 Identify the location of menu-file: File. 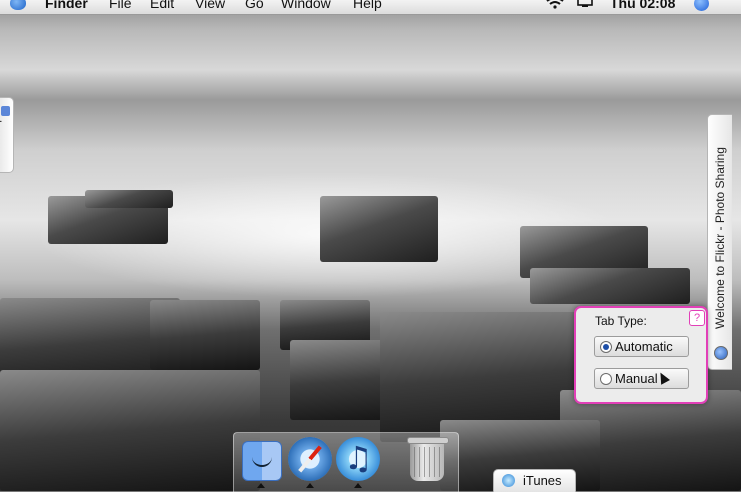
(120, 5).